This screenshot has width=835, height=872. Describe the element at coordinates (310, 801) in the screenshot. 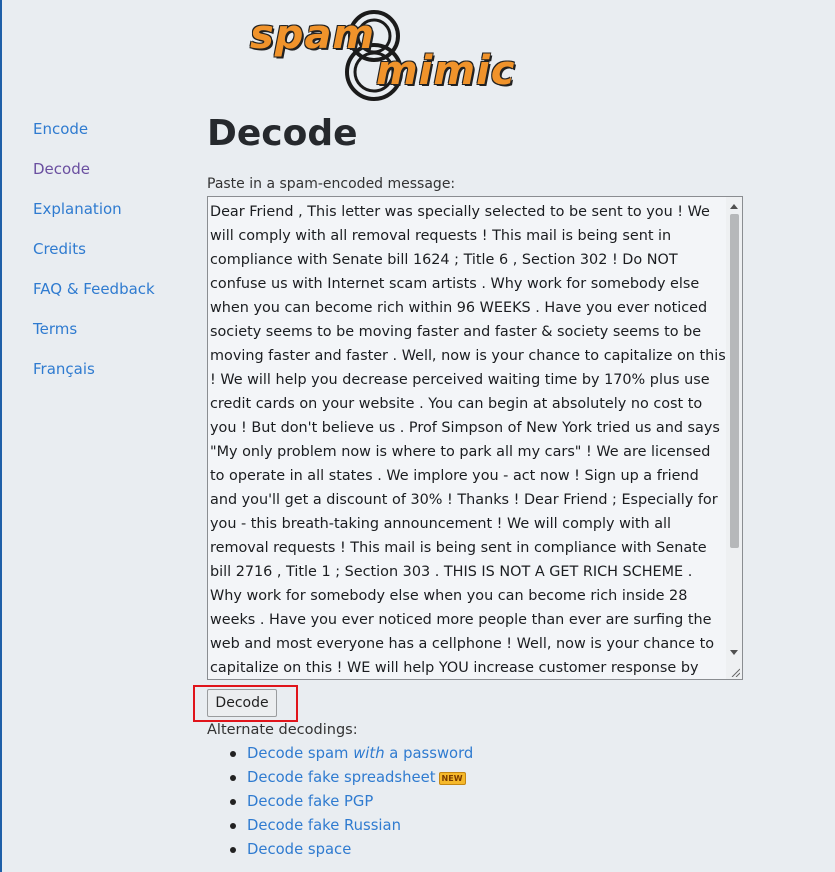

I see `decode-fake-pgp-link: Decode fake PGP` at that location.